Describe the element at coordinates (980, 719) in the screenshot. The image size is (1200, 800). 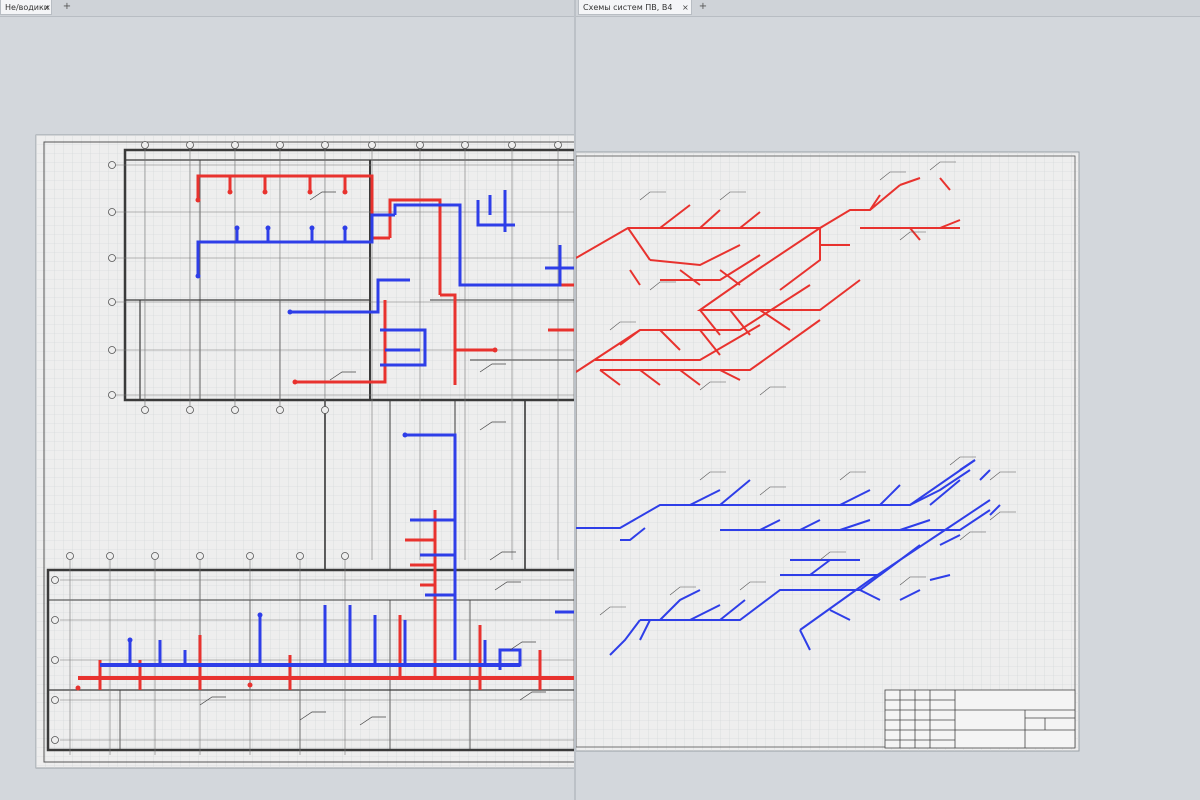
I see `title-block` at that location.